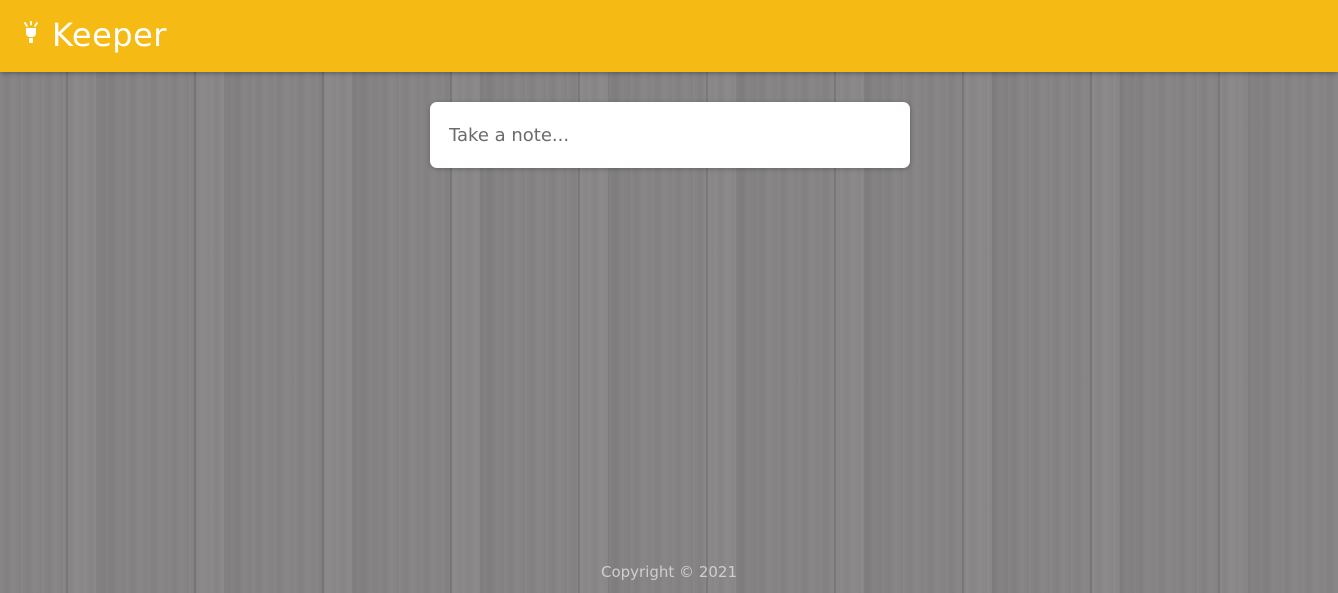 The width and height of the screenshot is (1338, 593). I want to click on app-header: Keeper, so click(669, 36).